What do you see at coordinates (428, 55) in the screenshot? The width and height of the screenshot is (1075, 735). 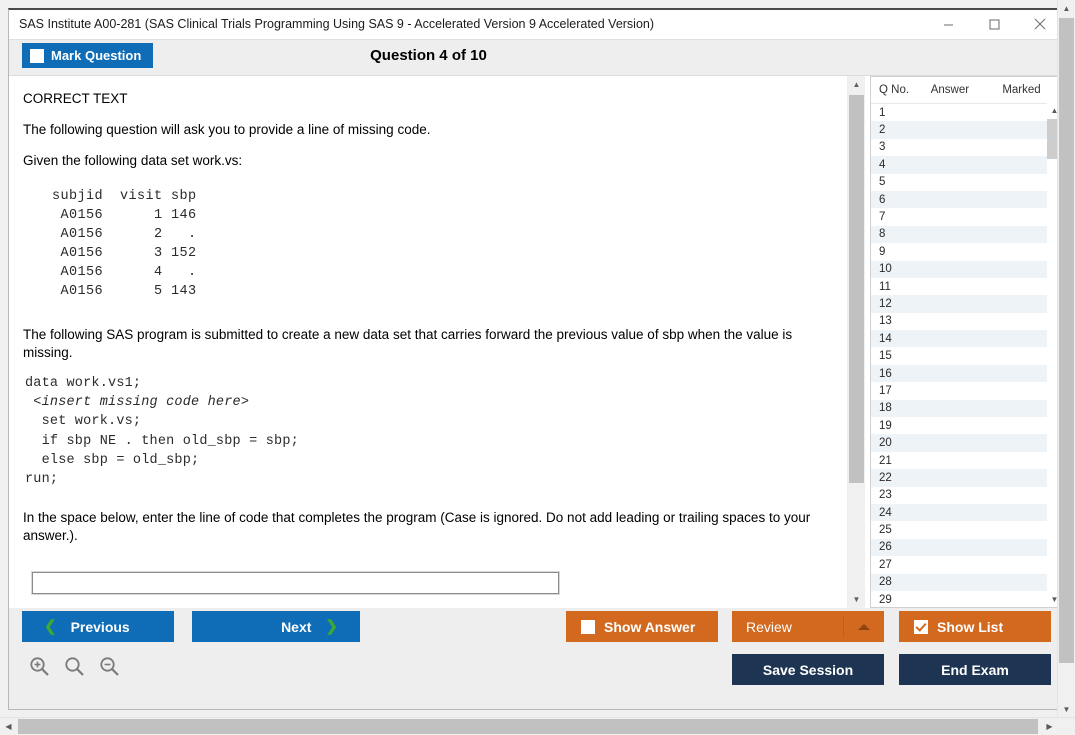 I see `question-title: Question 4 of 10` at bounding box center [428, 55].